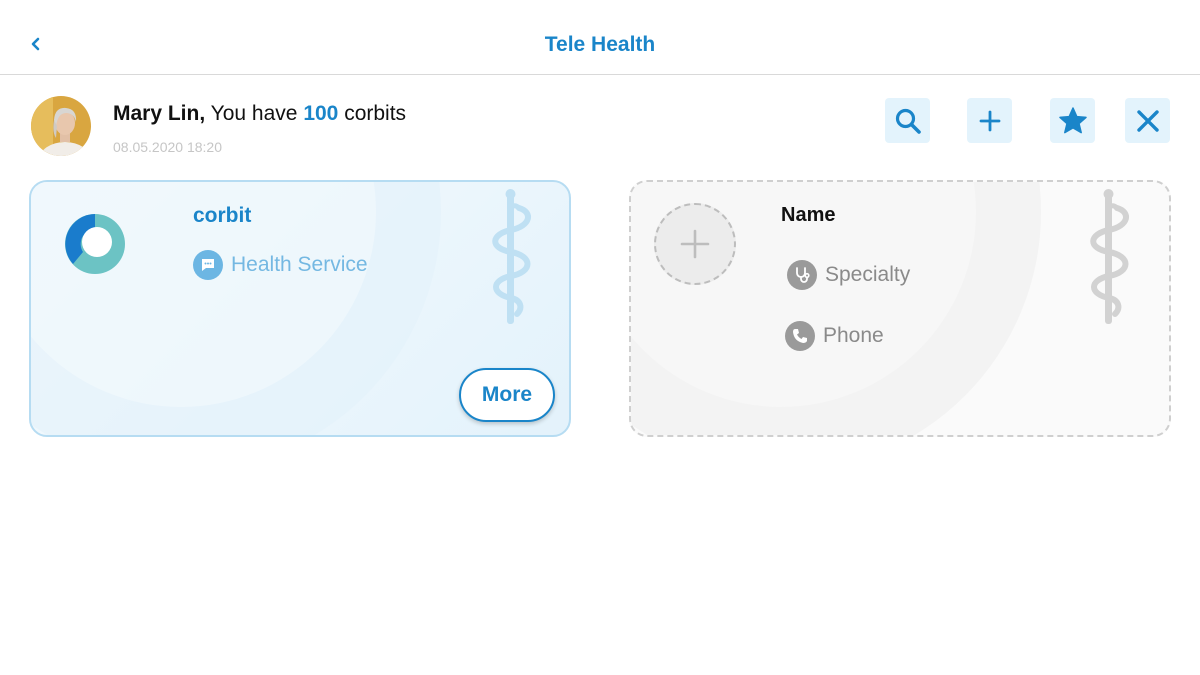 Image resolution: width=1200 pixels, height=675 pixels. What do you see at coordinates (868, 274) in the screenshot?
I see `specialty-label: Specialty` at bounding box center [868, 274].